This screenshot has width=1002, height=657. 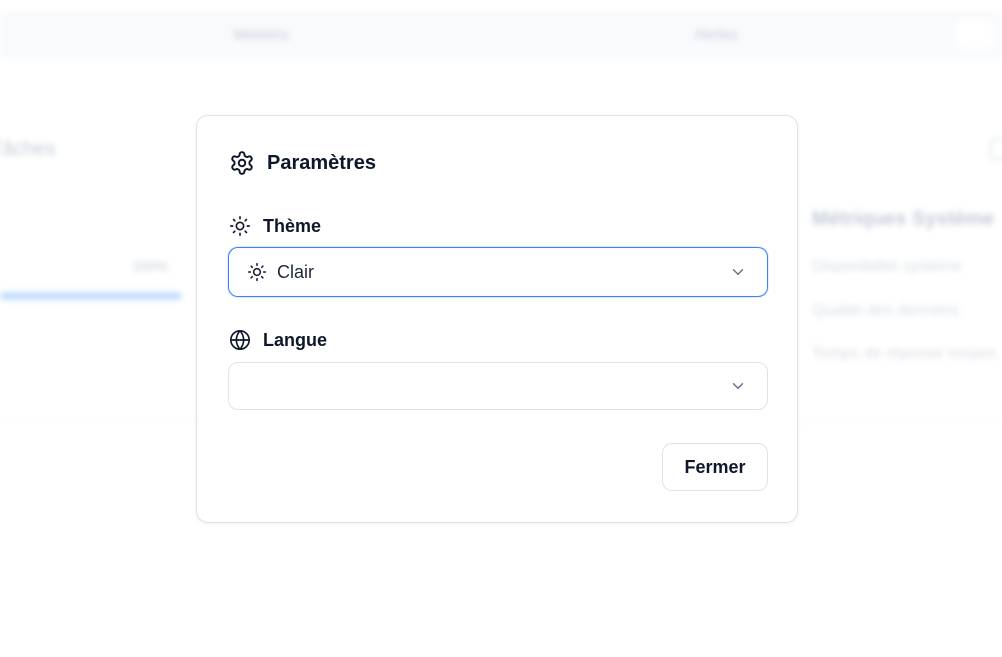 What do you see at coordinates (261, 34) in the screenshot?
I see `background-nav-item: Missions` at bounding box center [261, 34].